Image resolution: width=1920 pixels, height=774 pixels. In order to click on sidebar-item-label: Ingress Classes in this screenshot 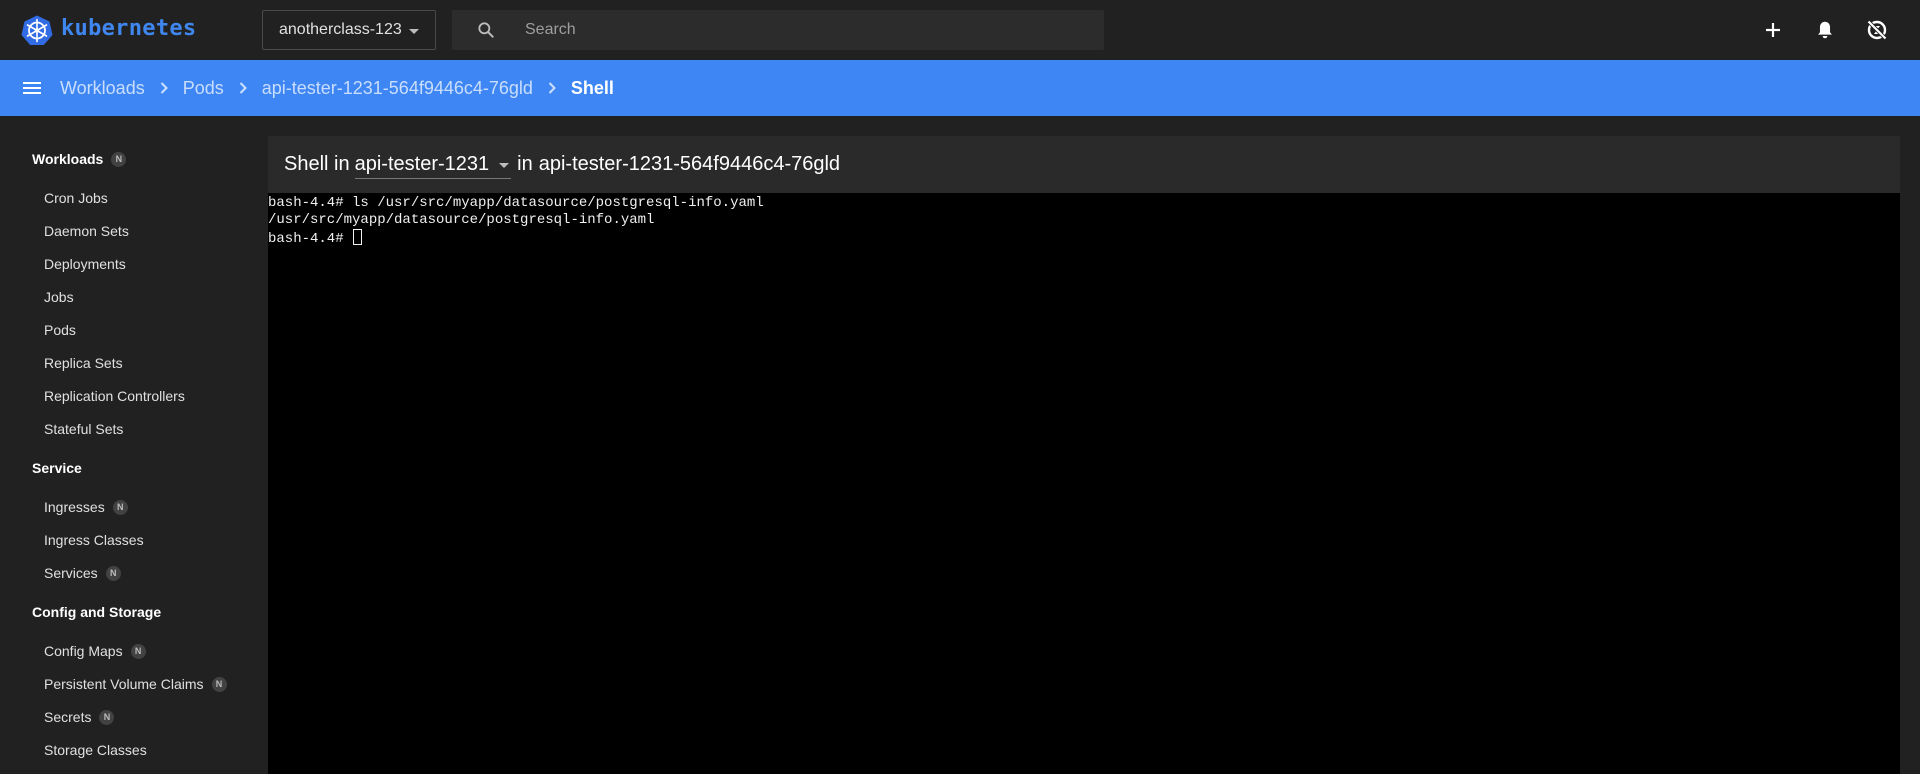, I will do `click(94, 540)`.